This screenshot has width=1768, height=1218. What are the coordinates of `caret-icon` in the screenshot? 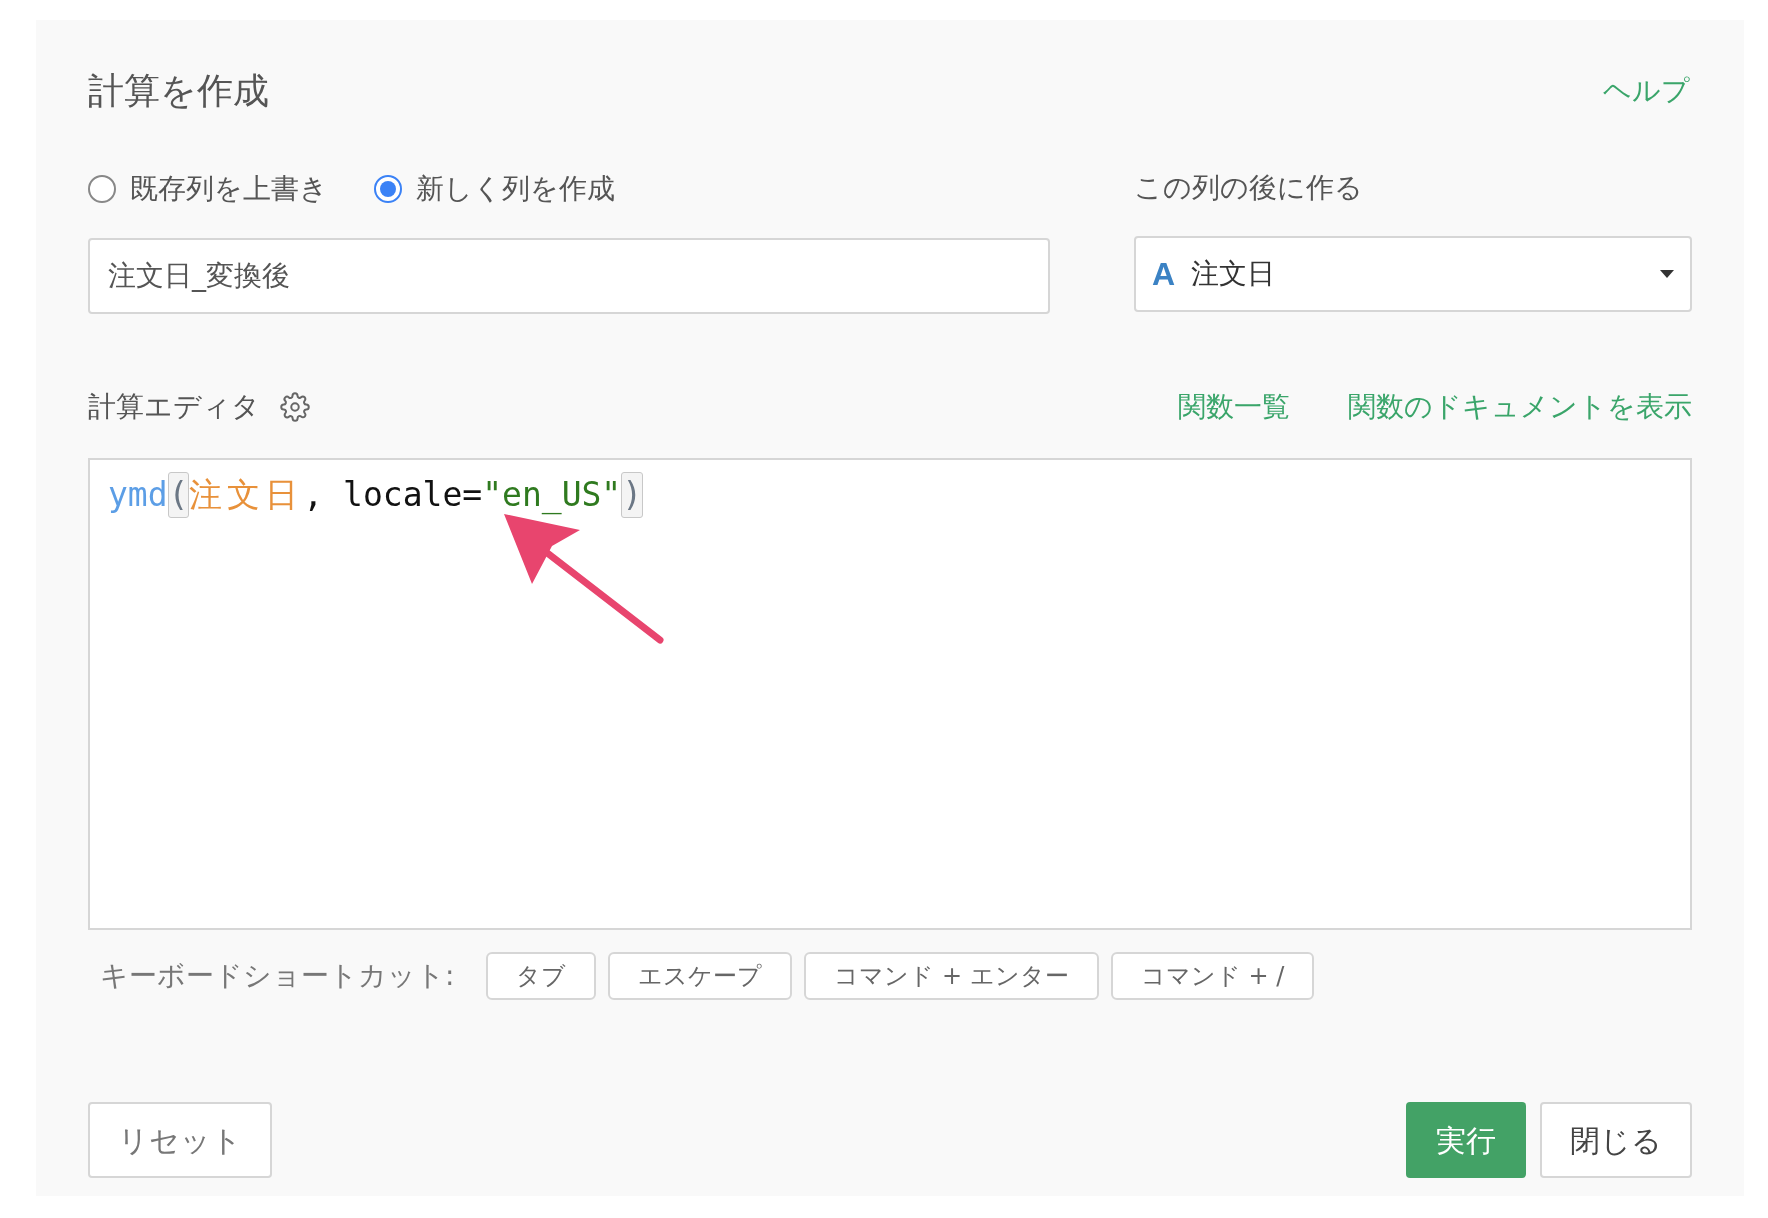 It's located at (1667, 274).